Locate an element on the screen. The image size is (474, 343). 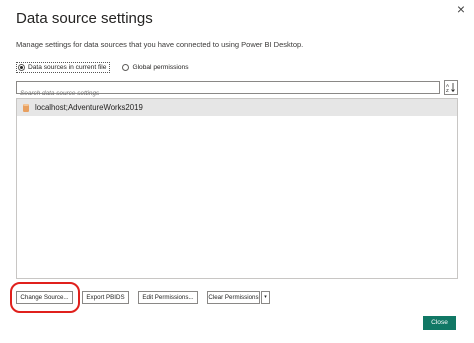
svg-text: Z is located at coordinates (447, 90).